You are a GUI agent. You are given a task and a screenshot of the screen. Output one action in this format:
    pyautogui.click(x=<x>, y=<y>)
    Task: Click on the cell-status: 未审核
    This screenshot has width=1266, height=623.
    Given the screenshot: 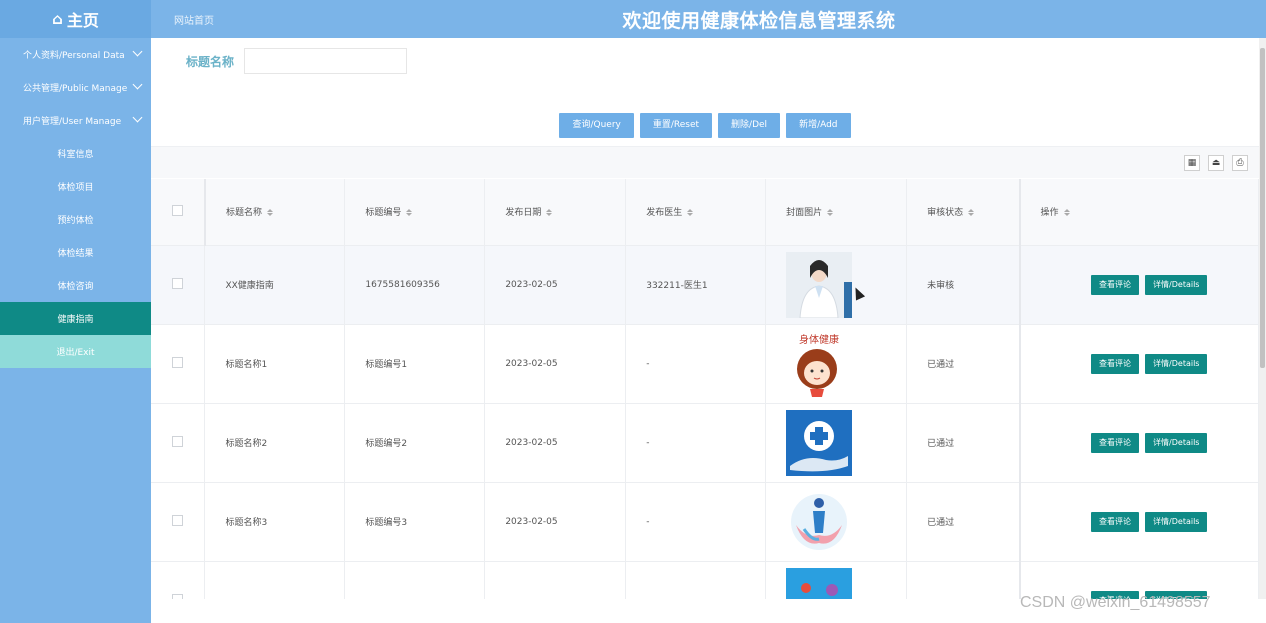 What is the action you would take?
    pyautogui.click(x=963, y=285)
    